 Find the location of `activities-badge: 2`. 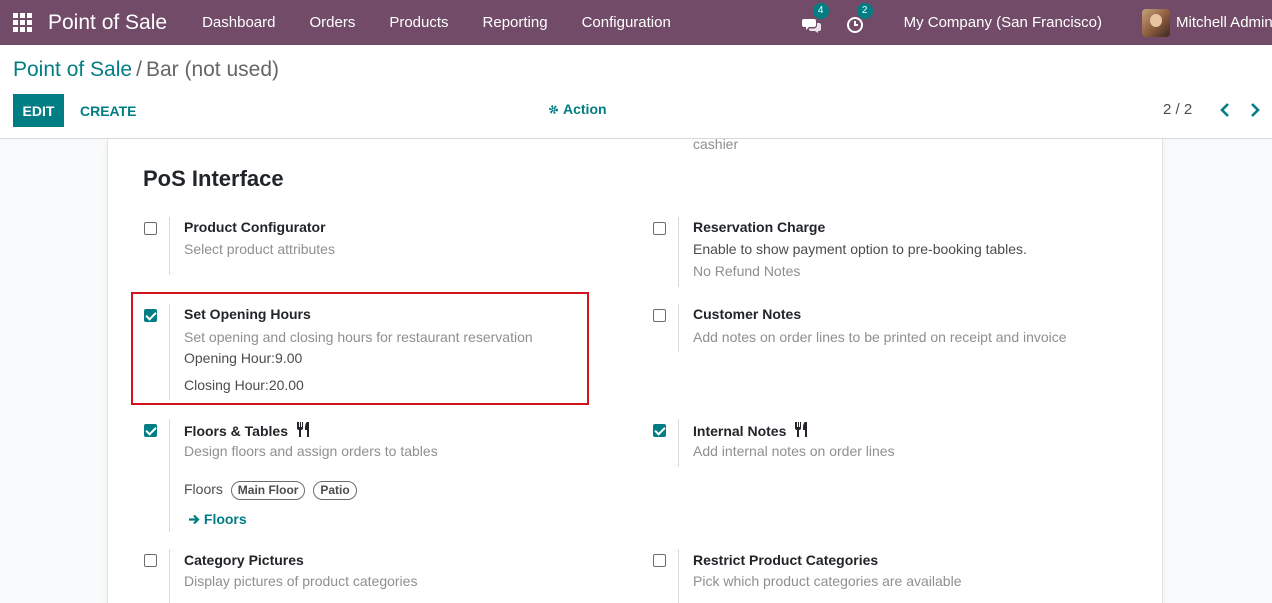

activities-badge: 2 is located at coordinates (864, 10).